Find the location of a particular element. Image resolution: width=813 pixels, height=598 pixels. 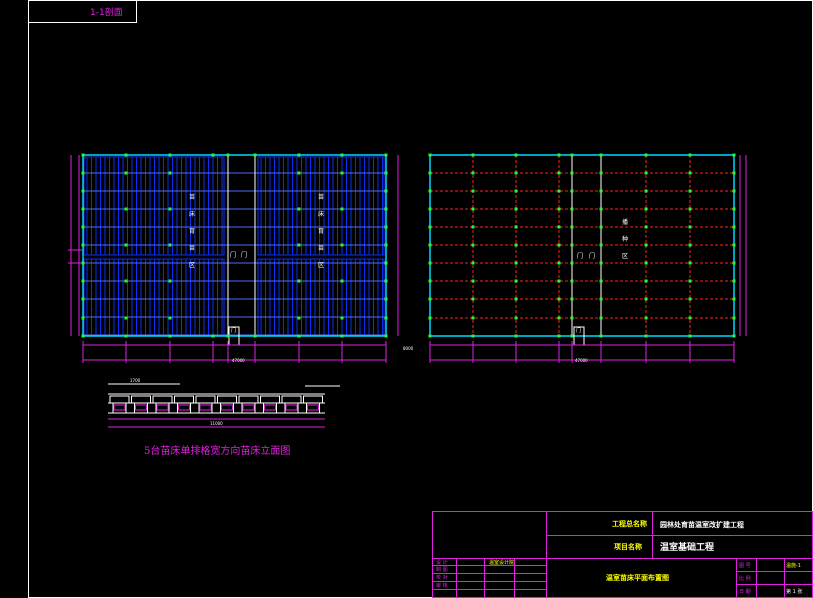

drawing-no: 温施-1 is located at coordinates (793, 565).